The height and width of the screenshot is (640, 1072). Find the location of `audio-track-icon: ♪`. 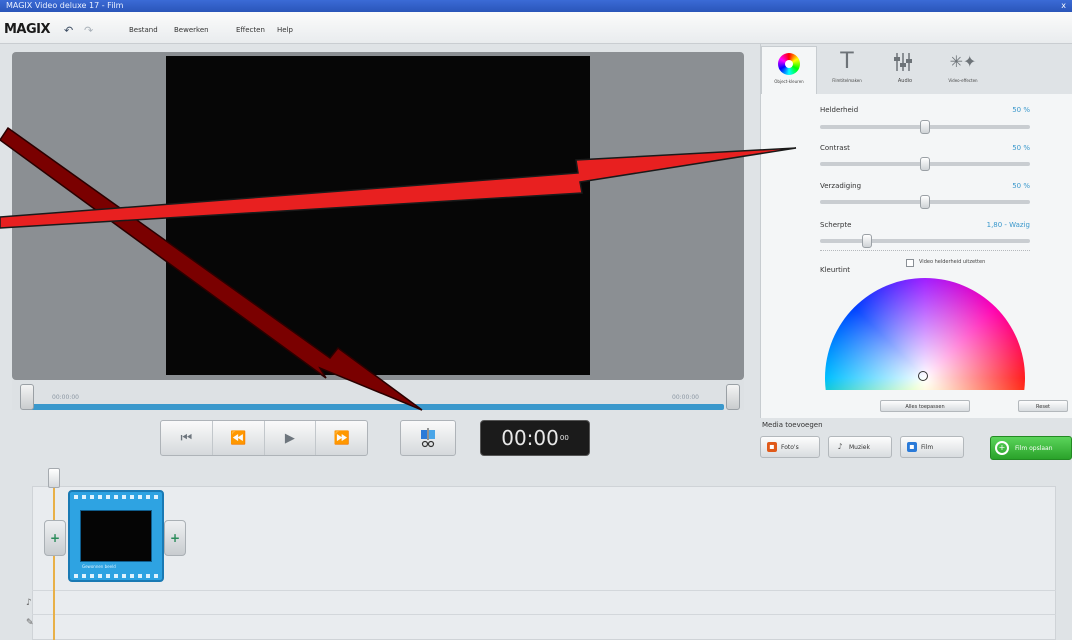

audio-track-icon: ♪ is located at coordinates (29, 603).